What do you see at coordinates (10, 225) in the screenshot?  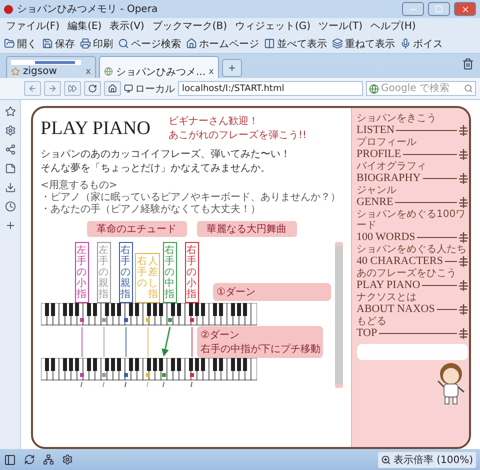 I see `plus-icon` at bounding box center [10, 225].